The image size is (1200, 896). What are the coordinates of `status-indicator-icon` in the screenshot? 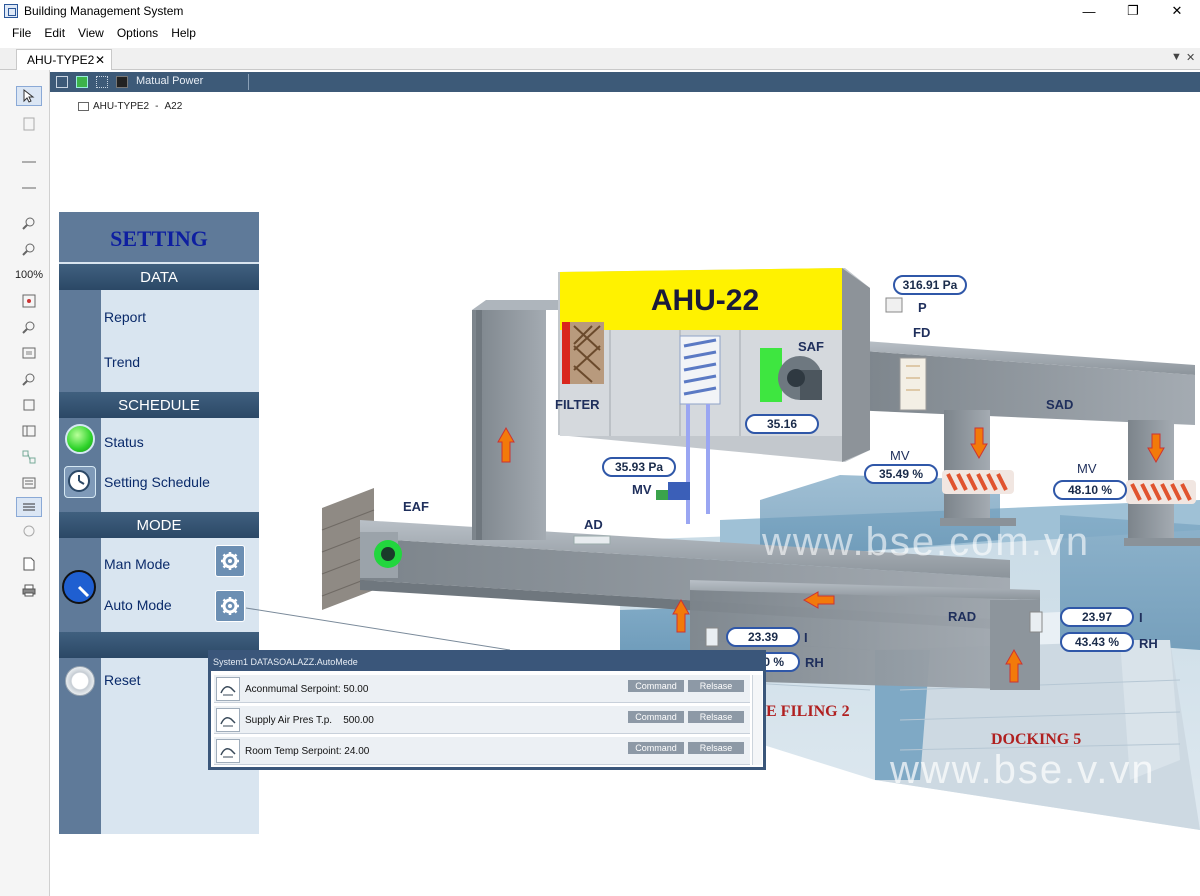 It's located at (80, 439).